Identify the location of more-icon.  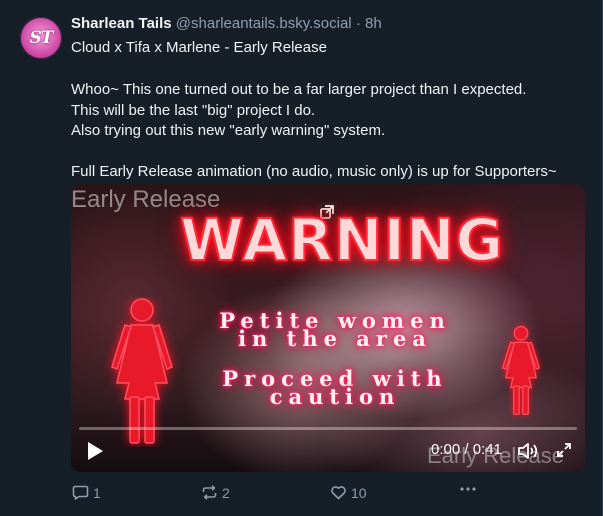
(468, 489).